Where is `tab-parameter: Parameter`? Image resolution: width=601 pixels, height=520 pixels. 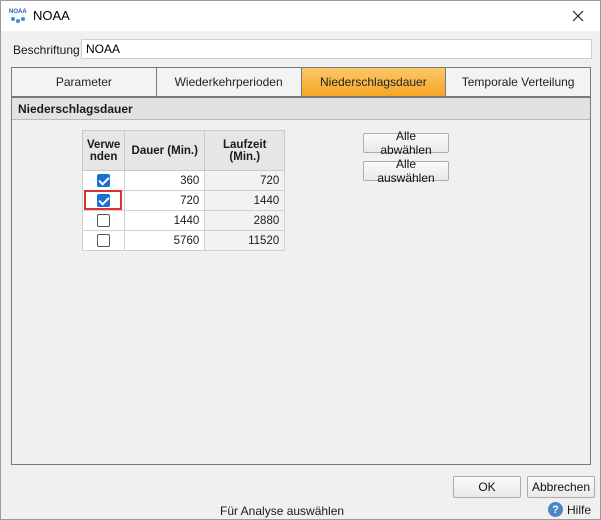
tab-parameter: Parameter is located at coordinates (83, 82).